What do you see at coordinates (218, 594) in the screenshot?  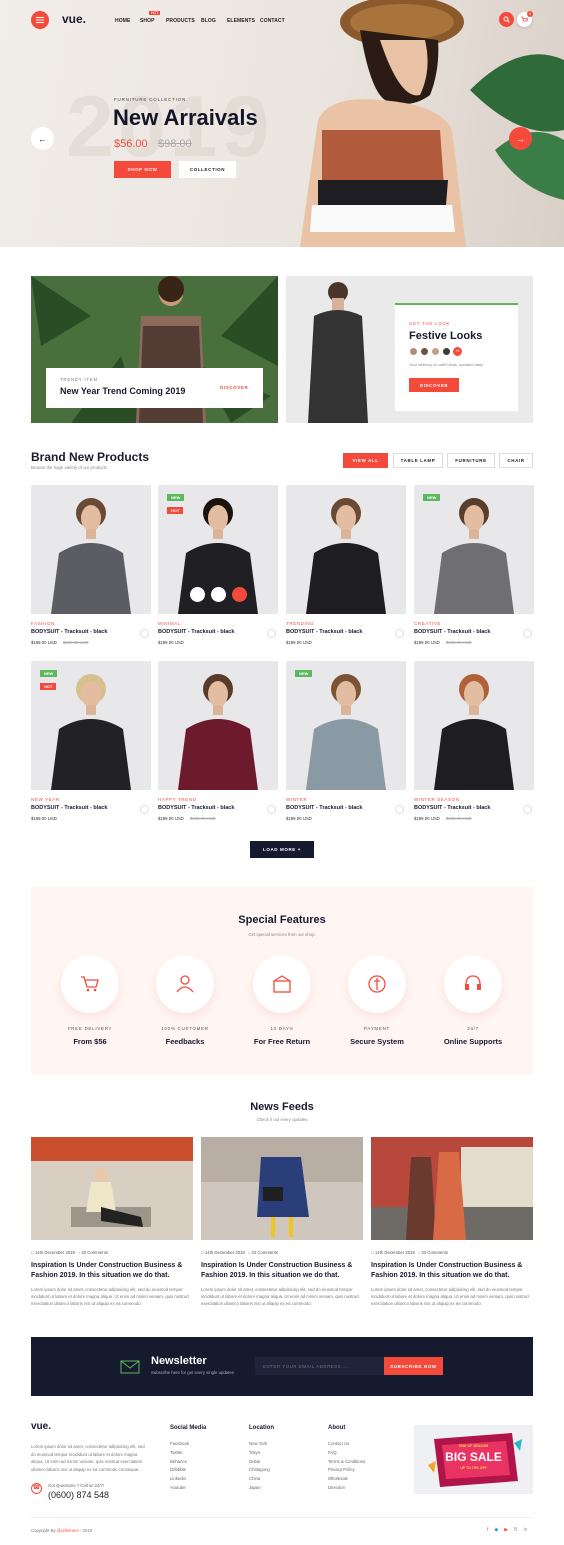 I see `compare-button` at bounding box center [218, 594].